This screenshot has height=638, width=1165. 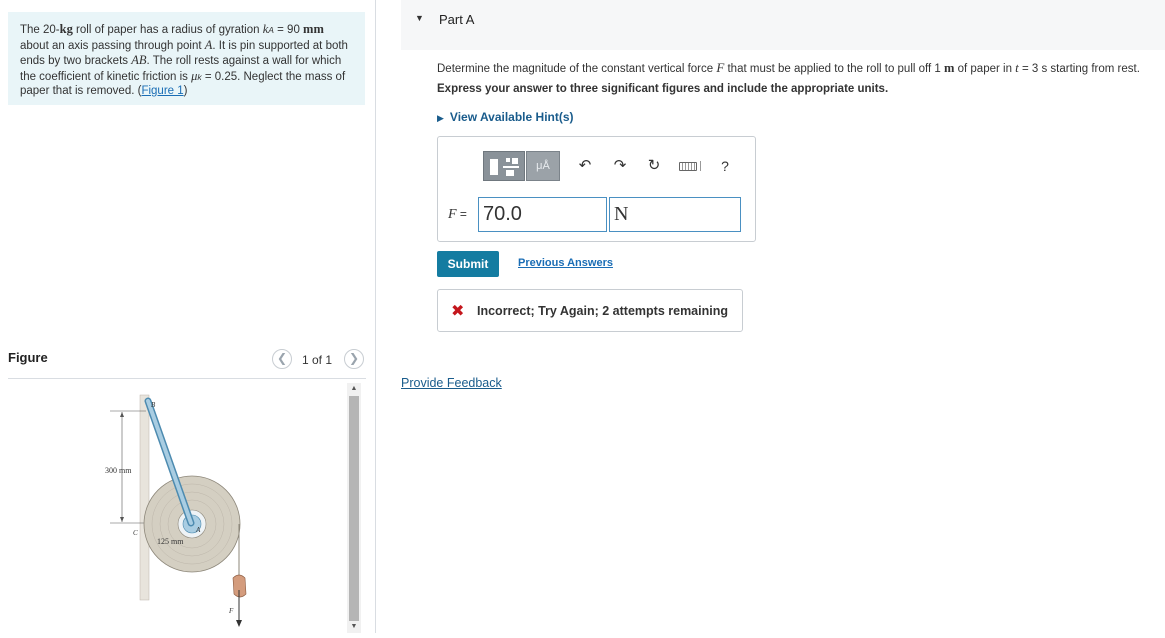 What do you see at coordinates (153, 405) in the screenshot?
I see `label-b: B` at bounding box center [153, 405].